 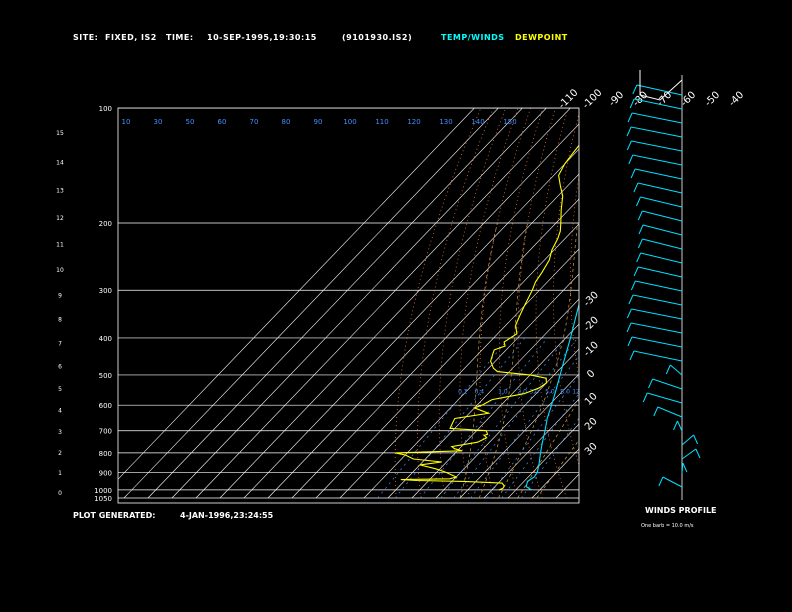 What do you see at coordinates (60, 389) in the screenshot?
I see `height-km-tick: 5` at bounding box center [60, 389].